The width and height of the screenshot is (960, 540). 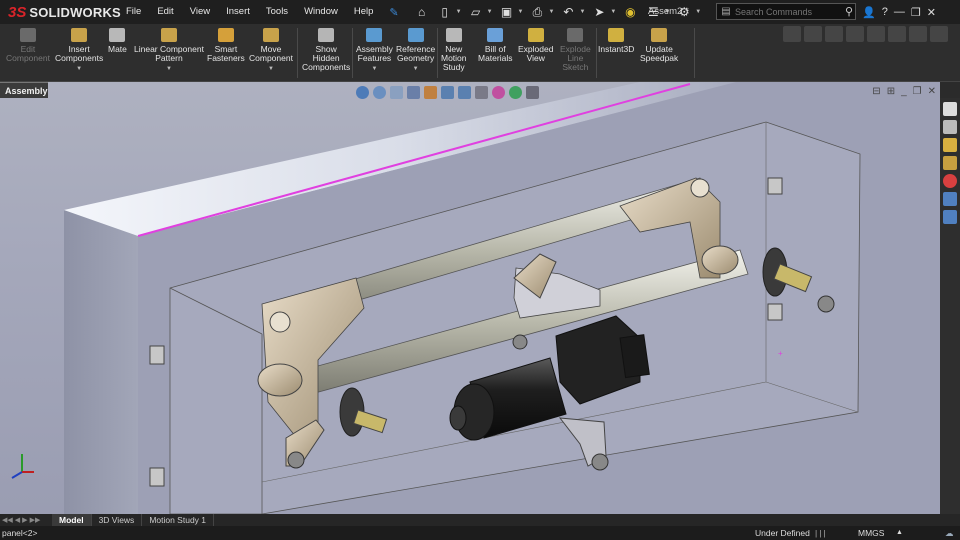 I want to click on open-dropdown-icon: ▼, so click(x=490, y=12).